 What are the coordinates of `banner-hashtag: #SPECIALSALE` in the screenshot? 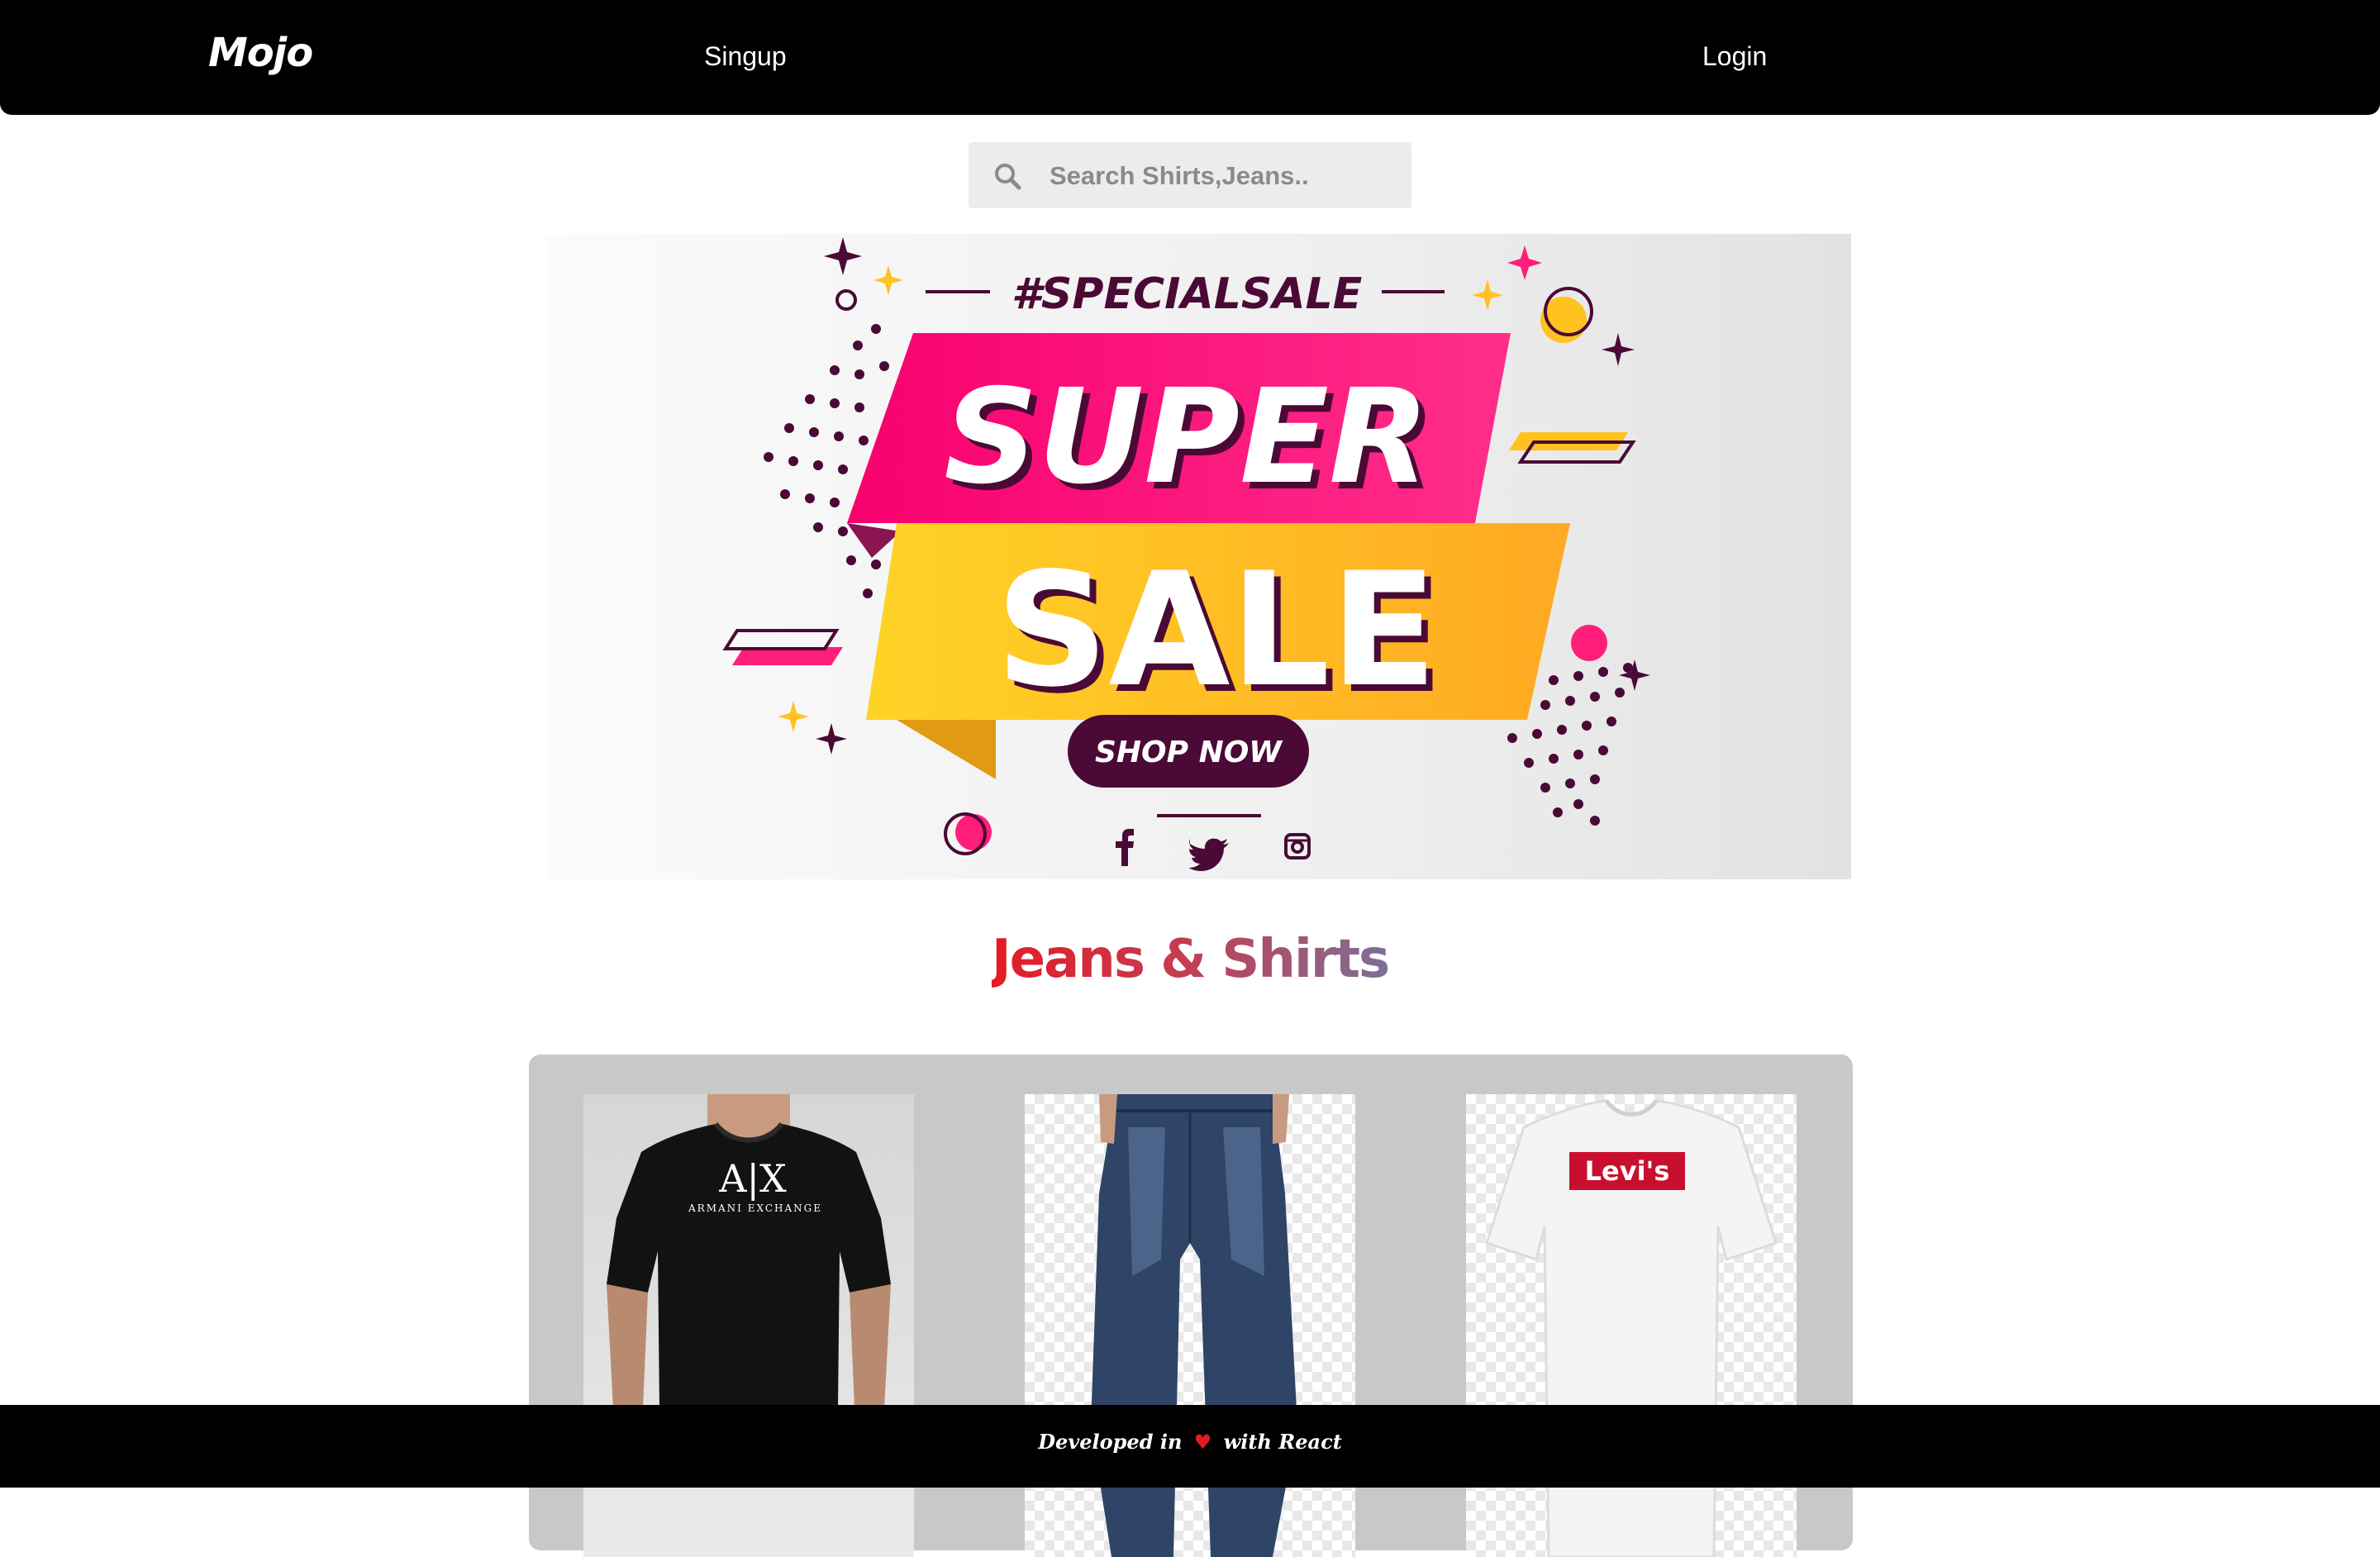 It's located at (1187, 294).